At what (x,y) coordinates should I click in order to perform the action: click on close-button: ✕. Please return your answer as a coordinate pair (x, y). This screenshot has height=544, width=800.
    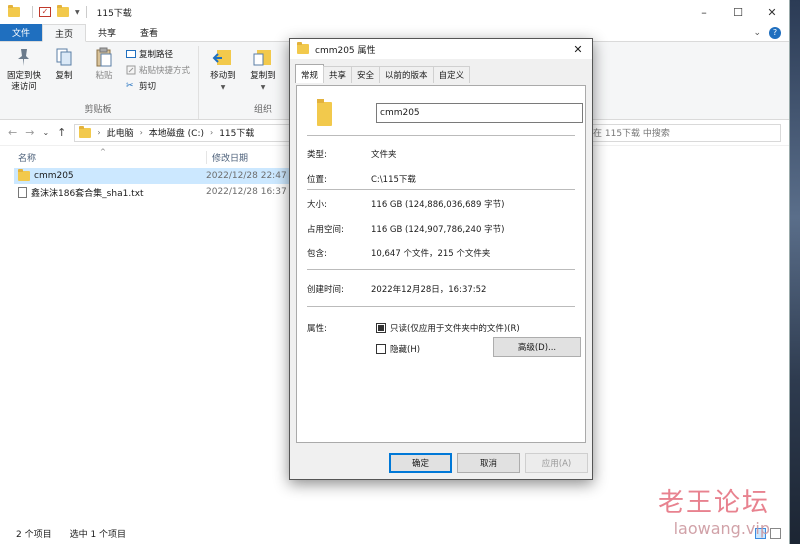
    Looking at the image, I should click on (772, 12).